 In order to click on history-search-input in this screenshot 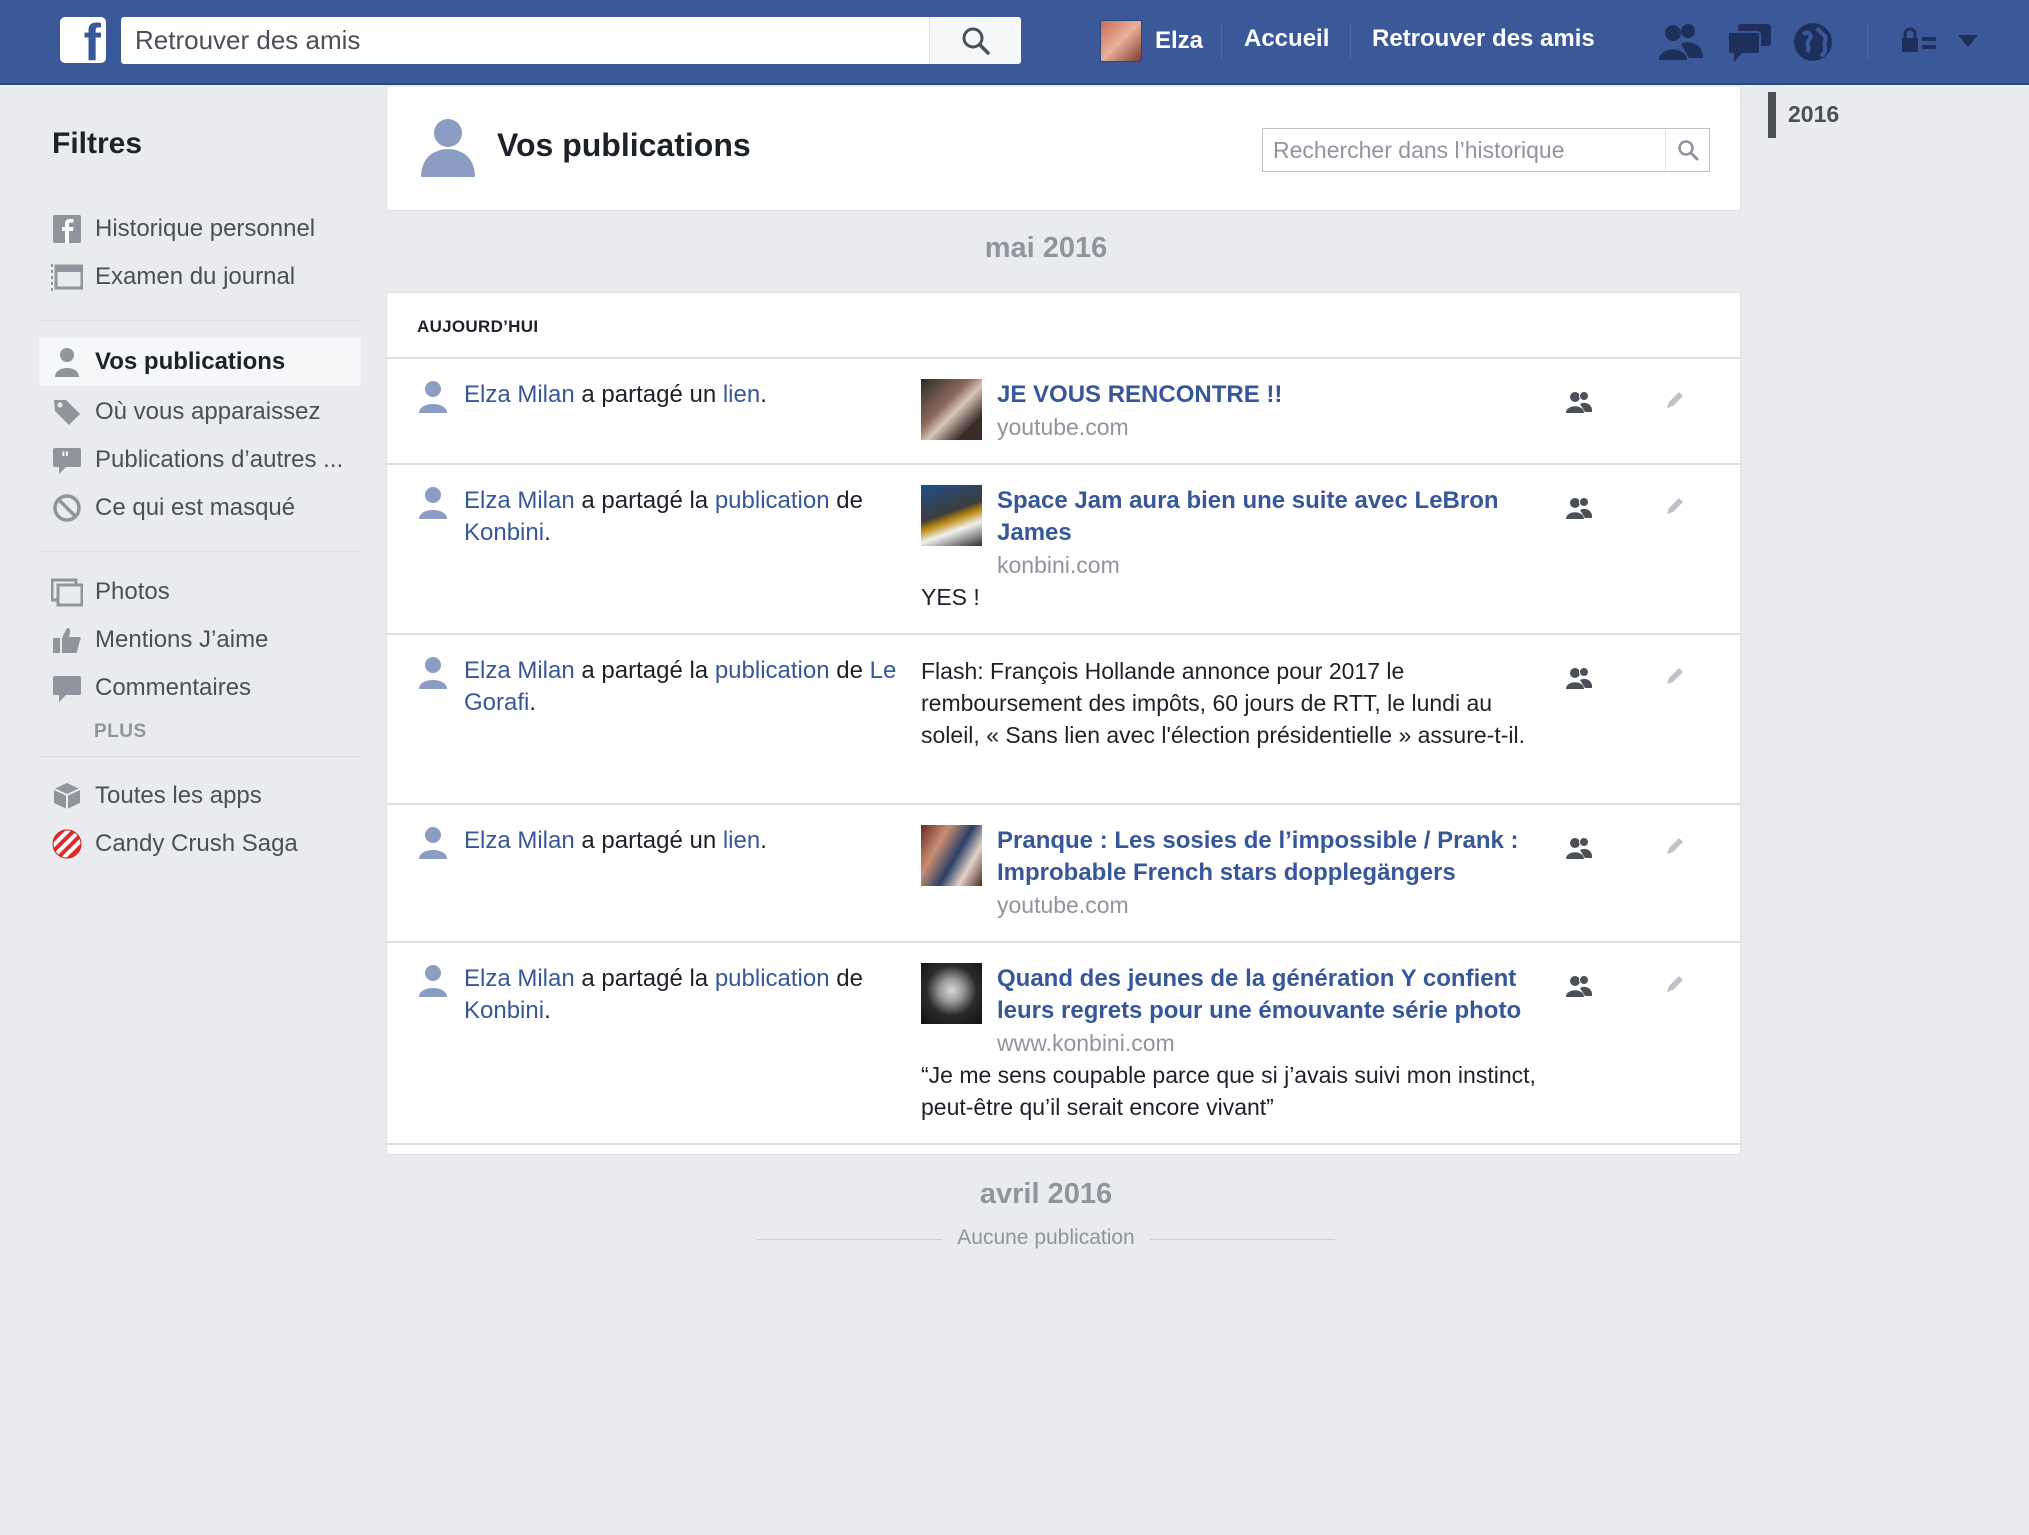, I will do `click(1465, 150)`.